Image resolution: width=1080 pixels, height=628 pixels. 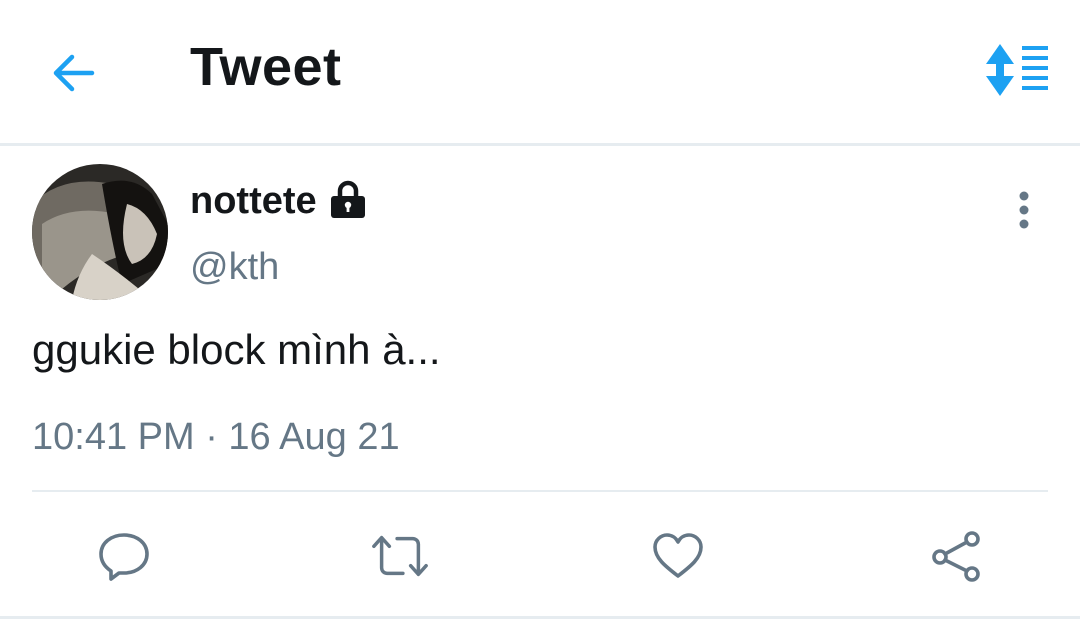 I want to click on sort-replies-button, so click(x=1018, y=70).